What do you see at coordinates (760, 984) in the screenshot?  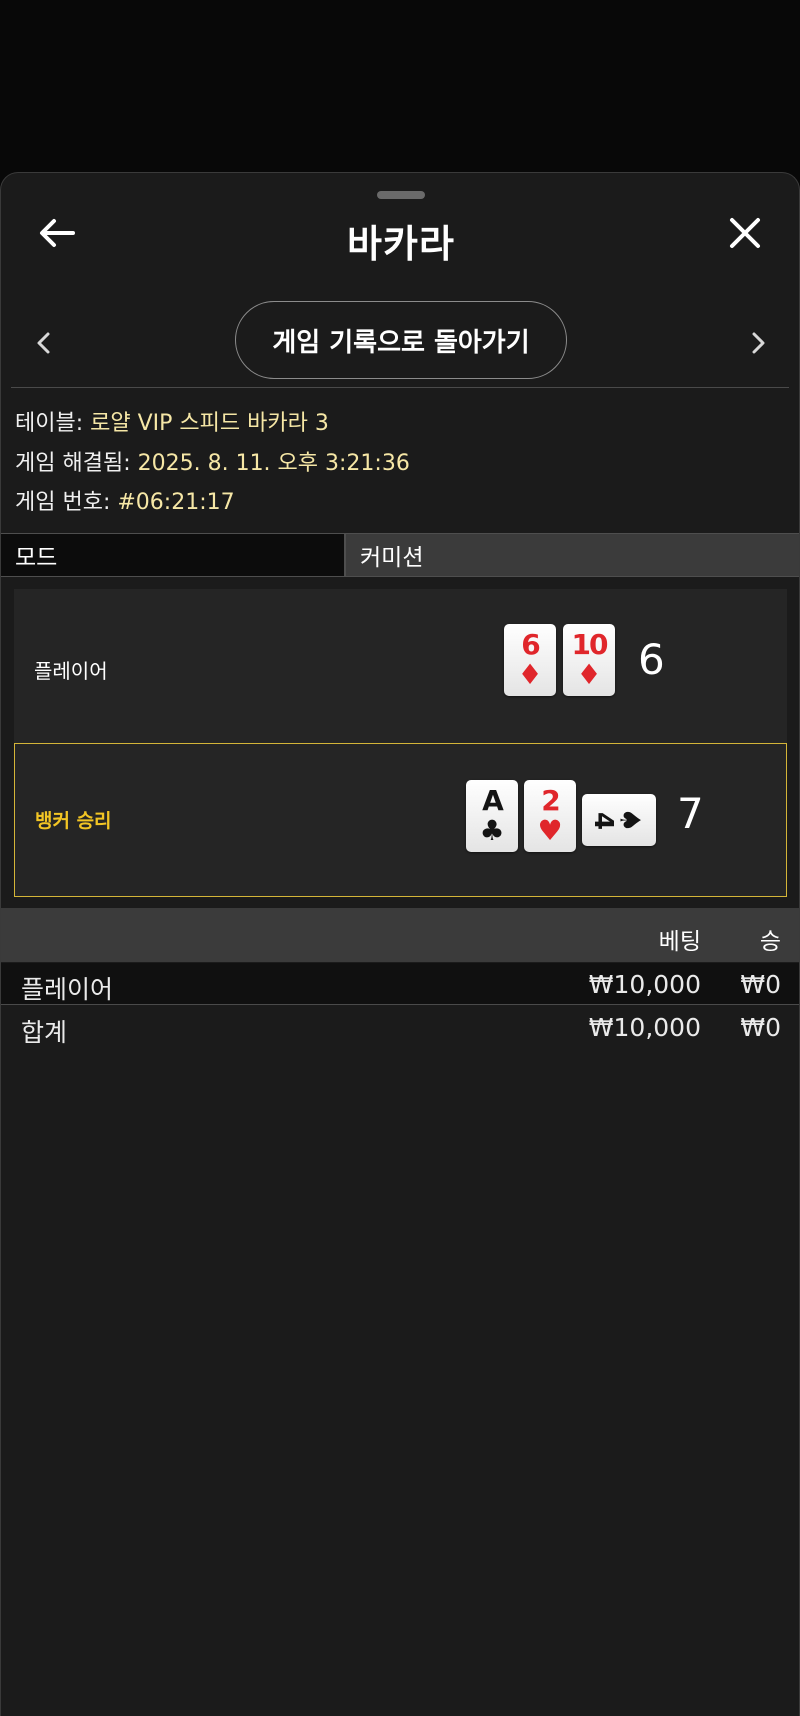 I see `win-amount: ₩0` at bounding box center [760, 984].